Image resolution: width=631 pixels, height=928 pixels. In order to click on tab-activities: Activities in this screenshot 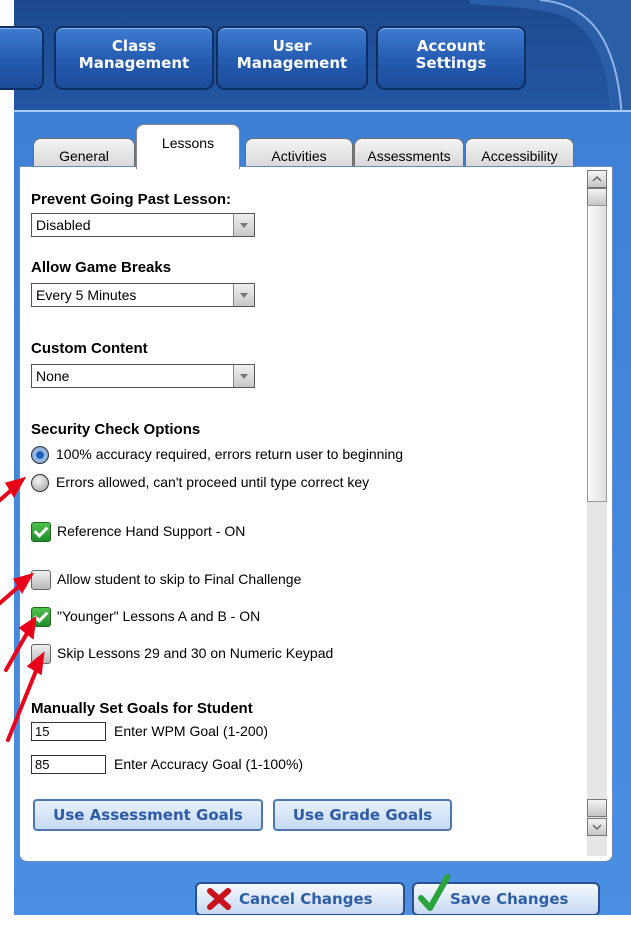, I will do `click(299, 153)`.